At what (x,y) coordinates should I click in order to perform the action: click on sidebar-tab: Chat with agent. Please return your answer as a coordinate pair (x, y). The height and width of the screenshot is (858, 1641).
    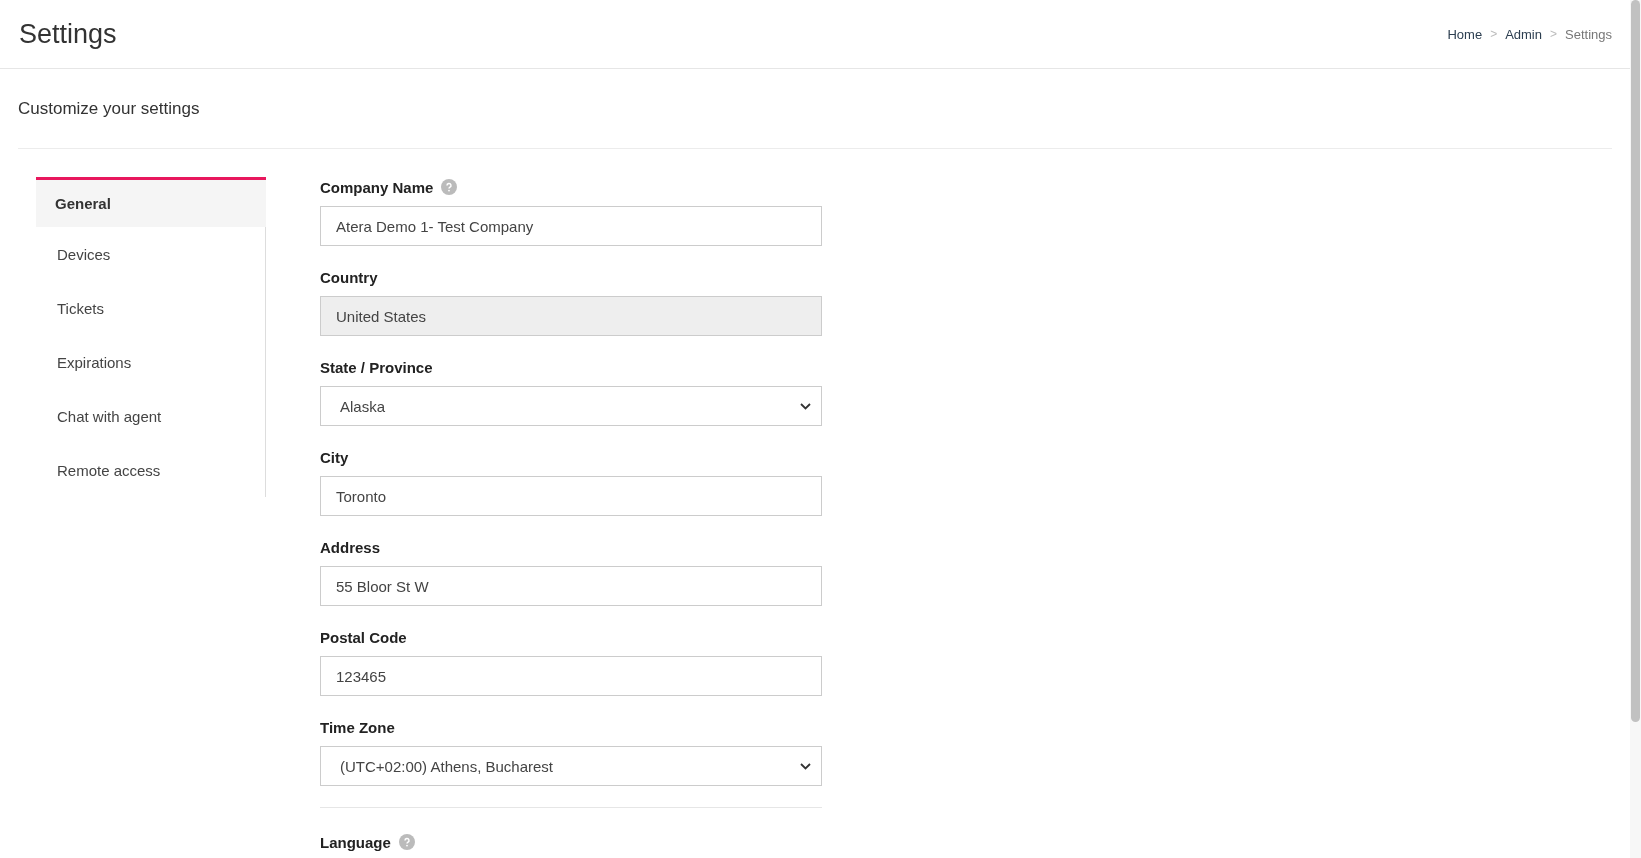
    Looking at the image, I should click on (150, 416).